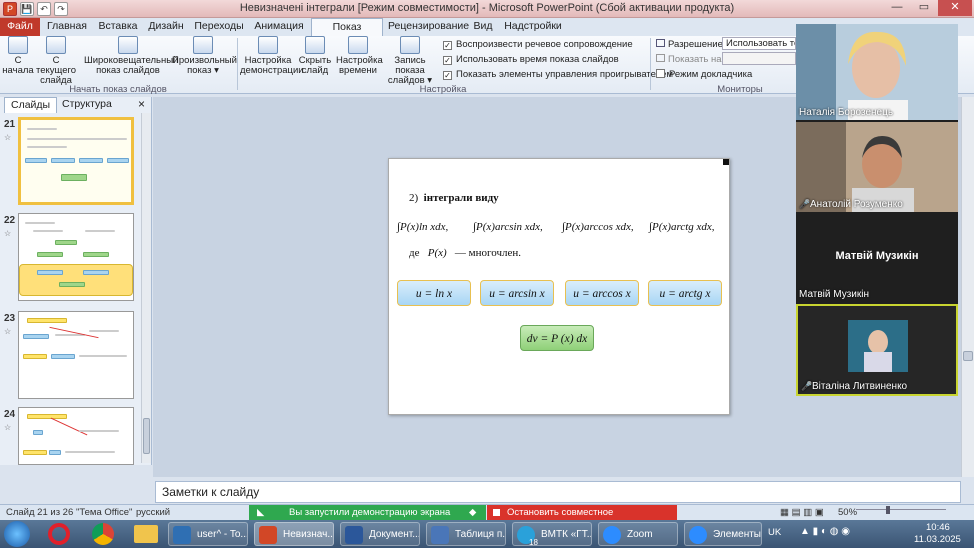  I want to click on hide-slide-icon, so click(315, 45).